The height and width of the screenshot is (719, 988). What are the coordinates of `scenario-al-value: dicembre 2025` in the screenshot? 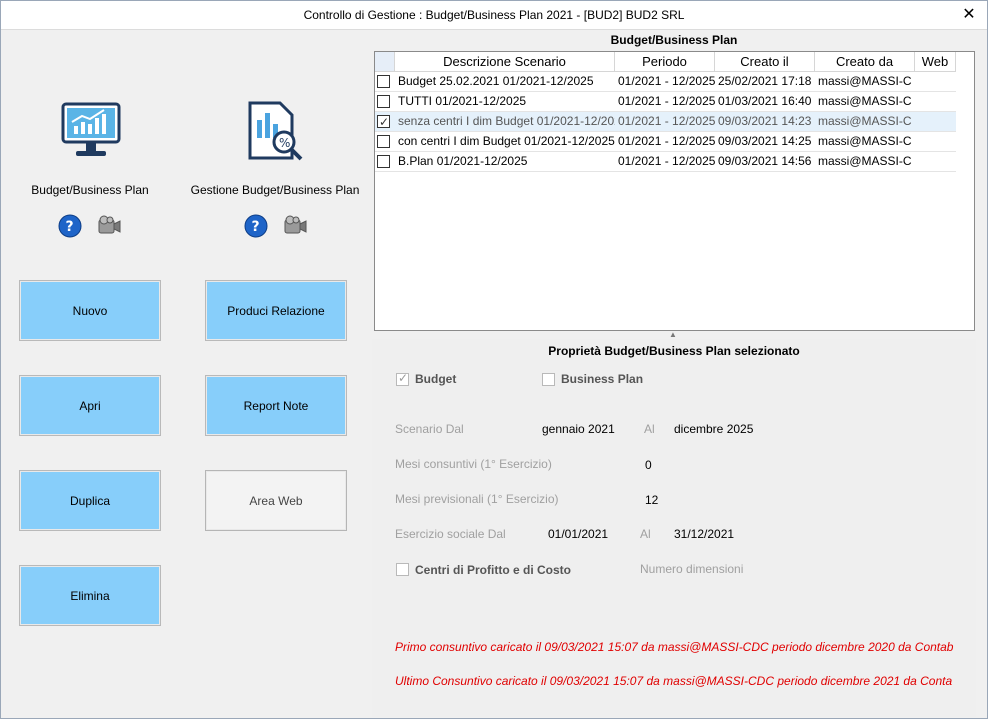 It's located at (714, 429).